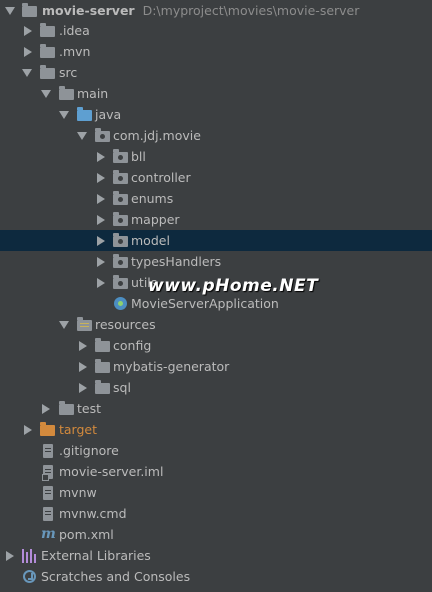  What do you see at coordinates (47, 473) in the screenshot?
I see `module-file-icon` at bounding box center [47, 473].